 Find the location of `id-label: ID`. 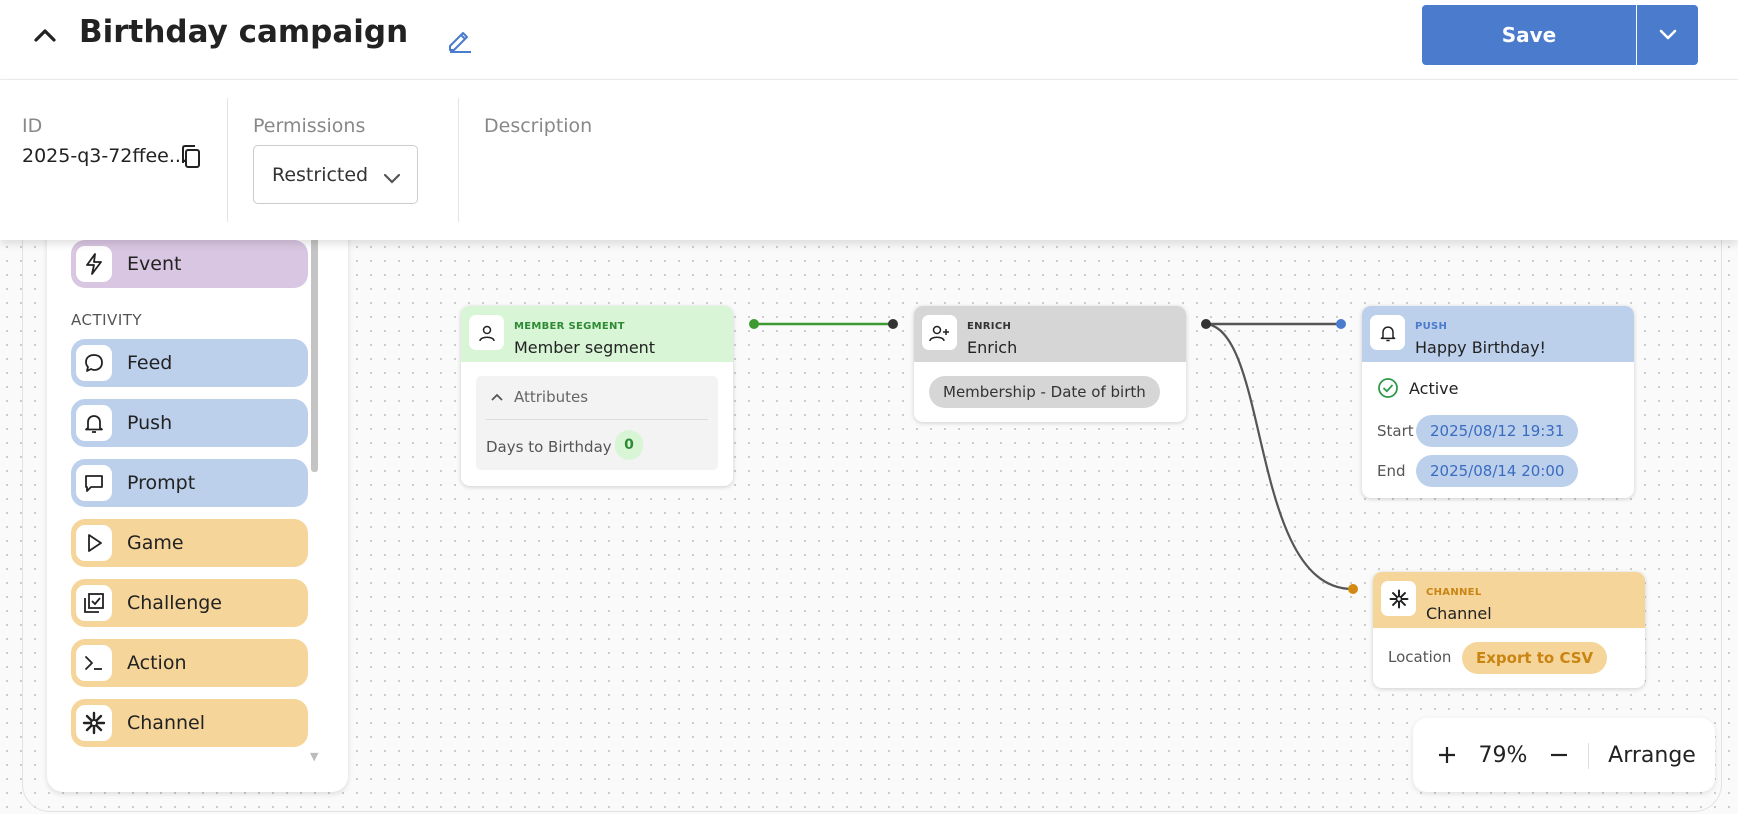

id-label: ID is located at coordinates (32, 126).